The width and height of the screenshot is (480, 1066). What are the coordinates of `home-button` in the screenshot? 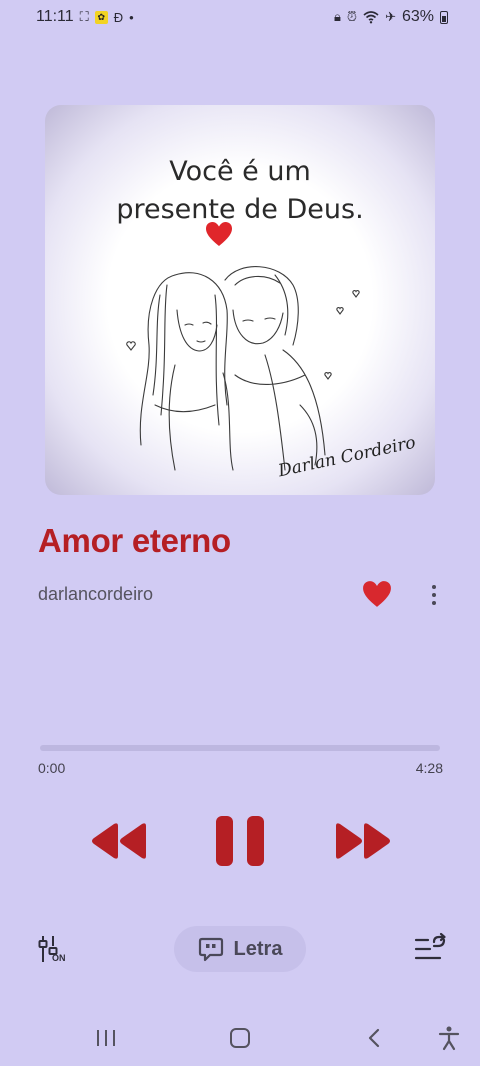 It's located at (240, 1038).